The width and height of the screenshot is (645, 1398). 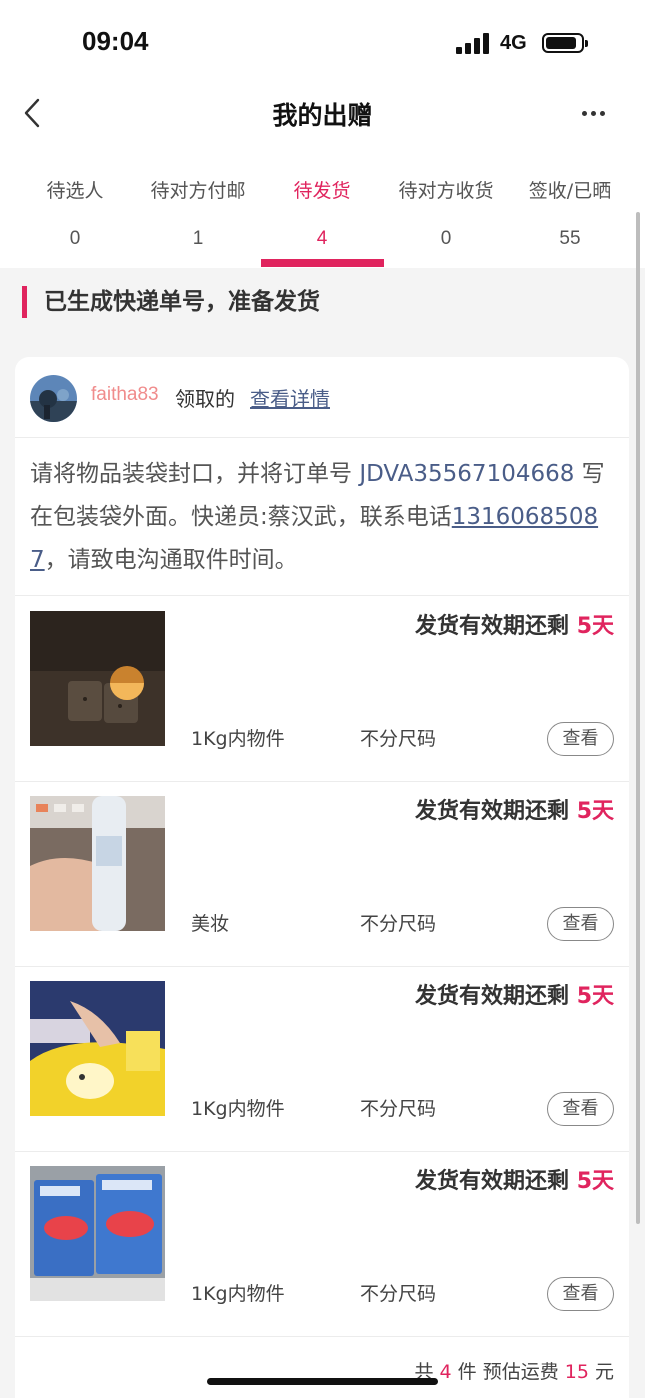 What do you see at coordinates (205, 399) in the screenshot?
I see `claimed-label: 领取的` at bounding box center [205, 399].